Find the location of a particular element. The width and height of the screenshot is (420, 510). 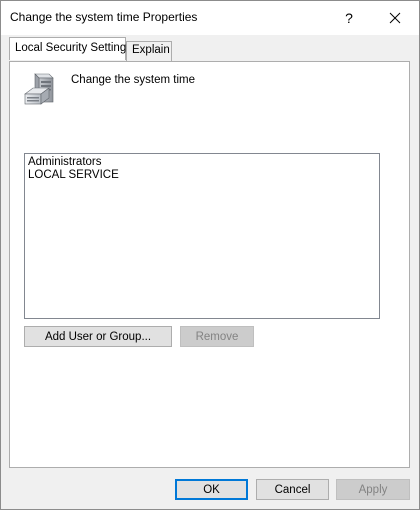

remove-button: Remove is located at coordinates (217, 336).